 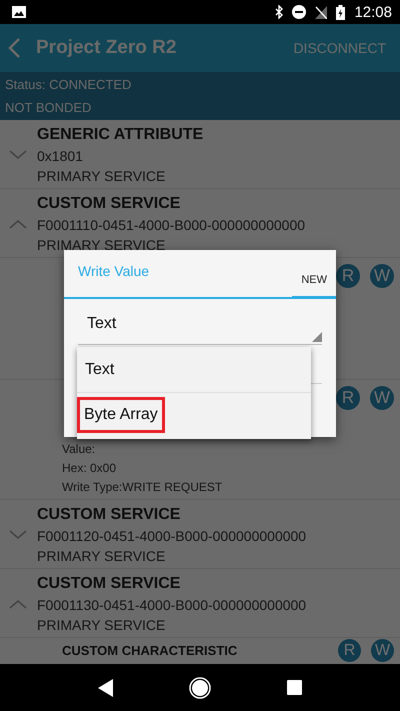 What do you see at coordinates (48, 107) in the screenshot?
I see `bond-status: NOT BONDED` at bounding box center [48, 107].